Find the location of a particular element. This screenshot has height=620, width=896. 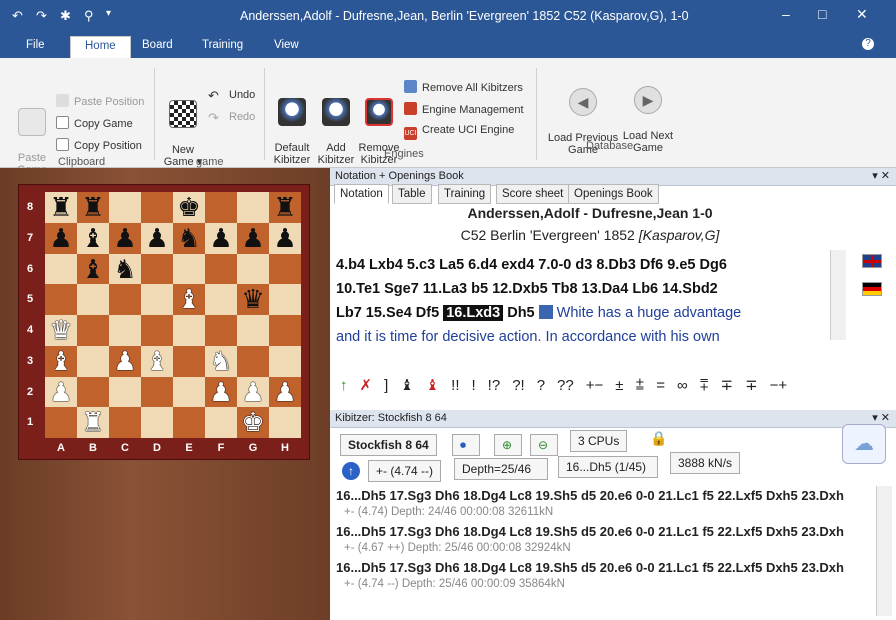

lock-icon: 🔒 is located at coordinates (658, 438).